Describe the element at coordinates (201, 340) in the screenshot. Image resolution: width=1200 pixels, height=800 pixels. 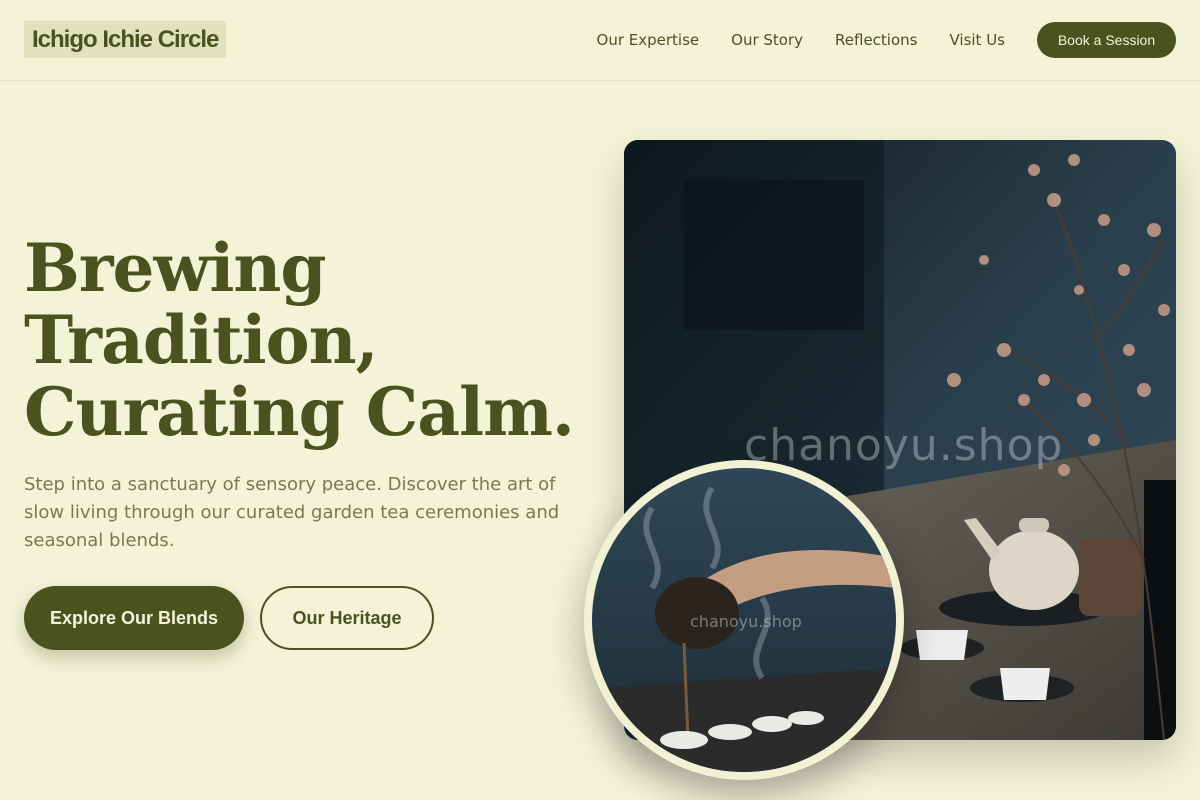
I see `hero-title-line-2: Tradition,` at that location.